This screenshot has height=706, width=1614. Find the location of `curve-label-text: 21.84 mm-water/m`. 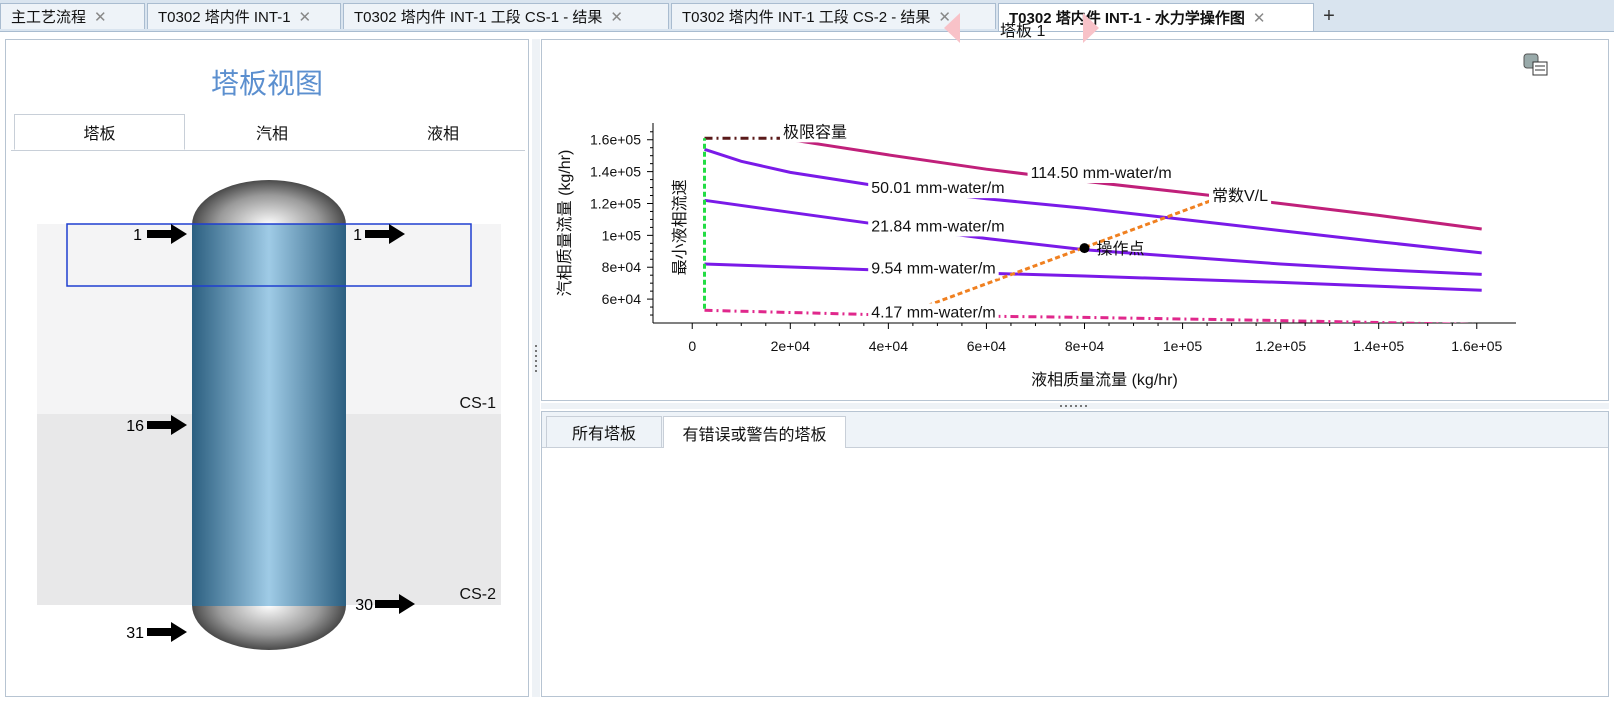

curve-label-text: 21.84 mm-water/m is located at coordinates (937, 226).